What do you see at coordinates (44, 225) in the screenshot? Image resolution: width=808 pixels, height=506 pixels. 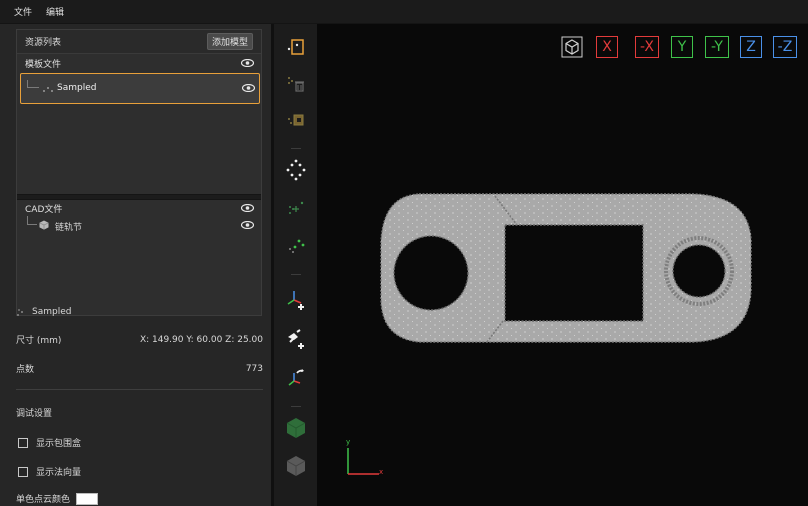 I see `cube-icon` at bounding box center [44, 225].